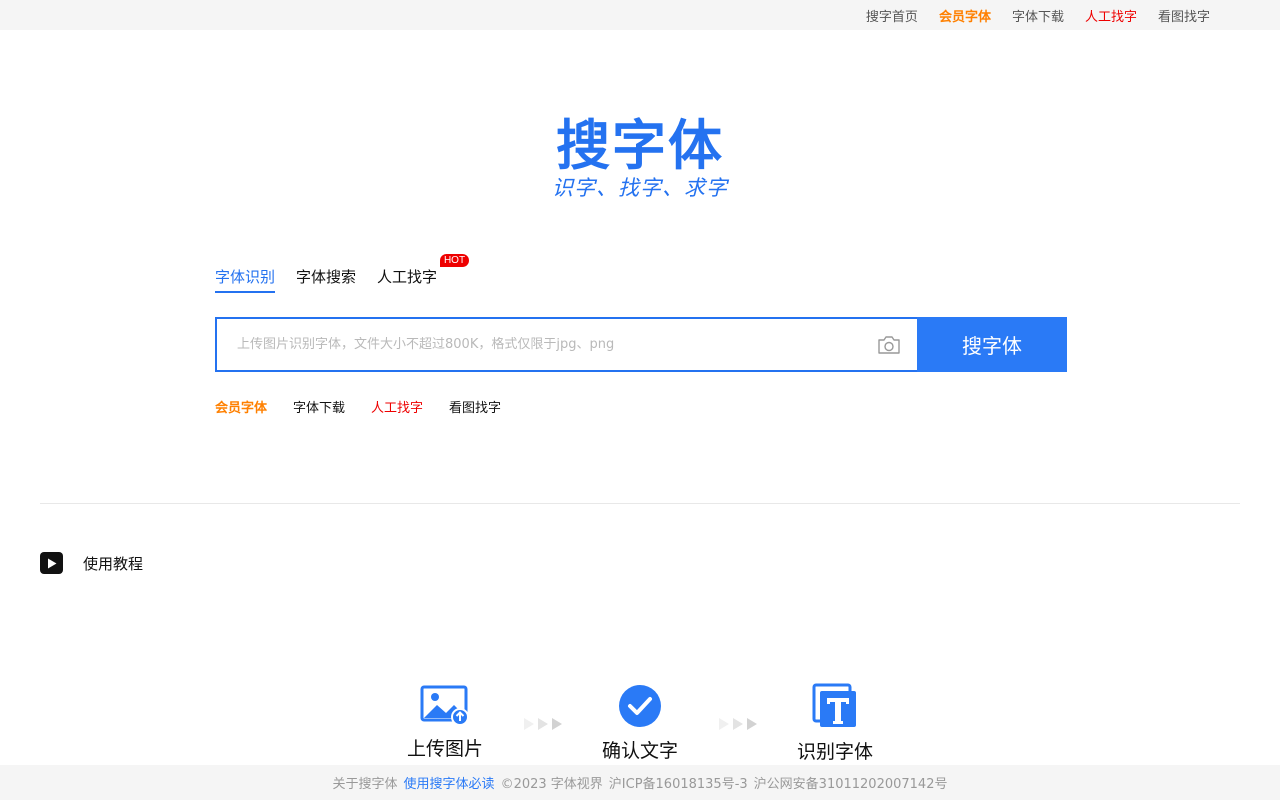  I want to click on logo-title: 搜字体, so click(640, 145).